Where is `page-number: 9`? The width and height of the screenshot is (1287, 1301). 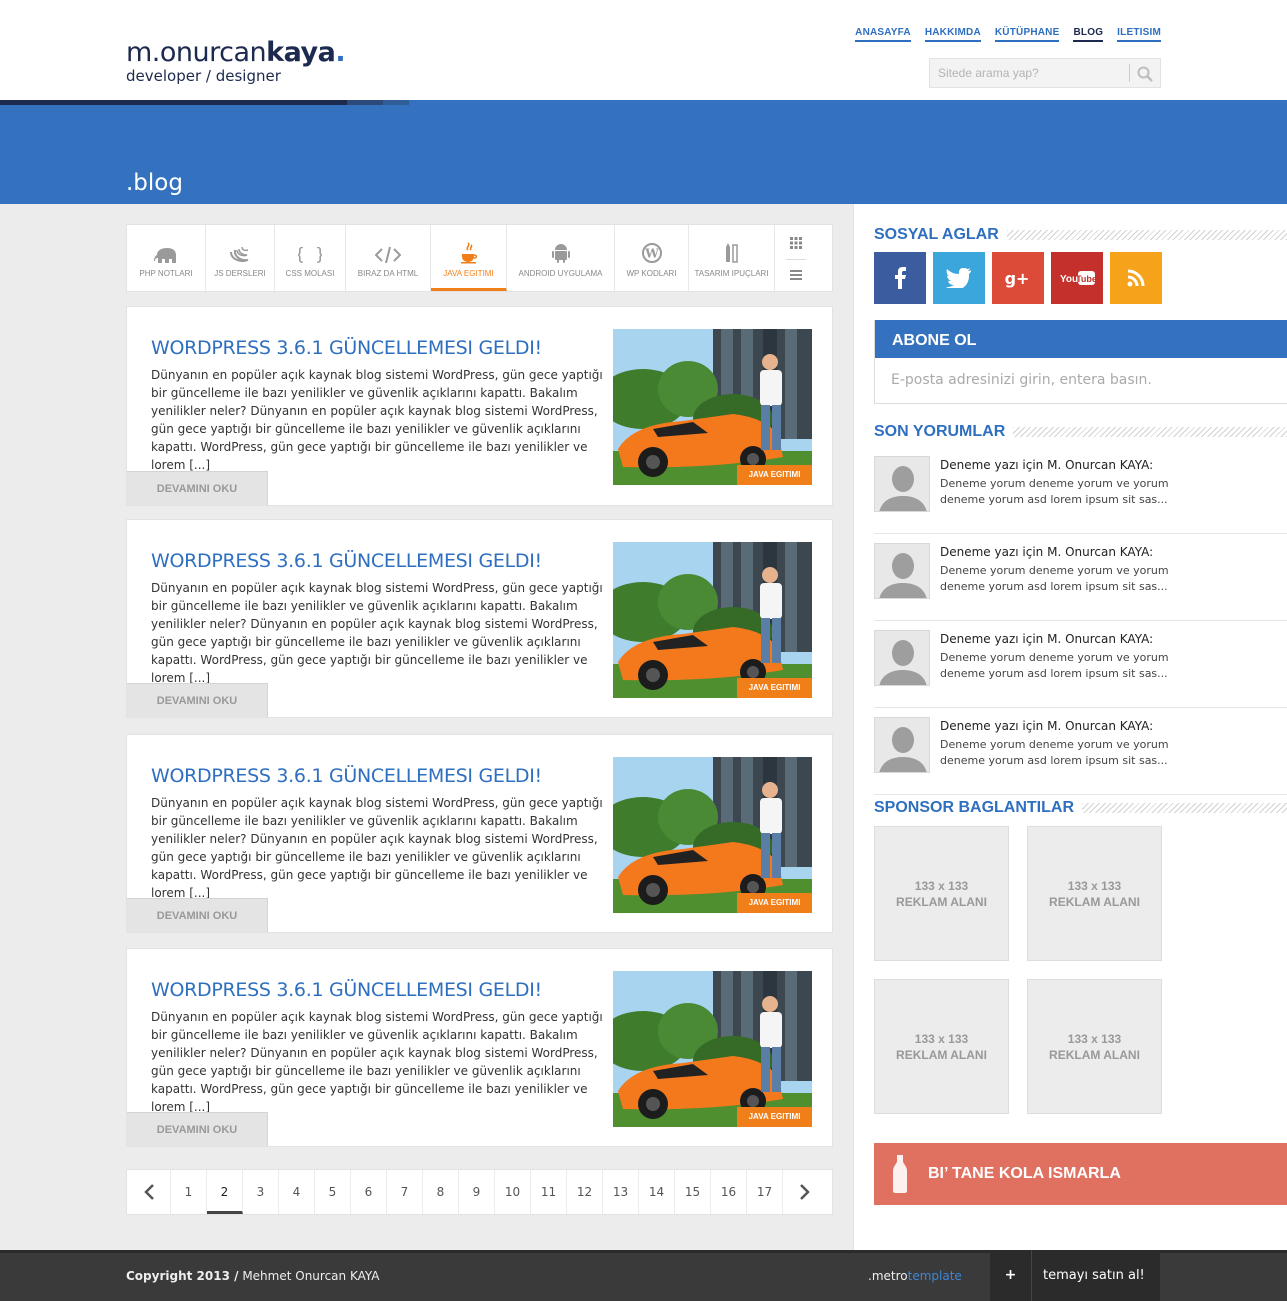
page-number: 9 is located at coordinates (477, 1192).